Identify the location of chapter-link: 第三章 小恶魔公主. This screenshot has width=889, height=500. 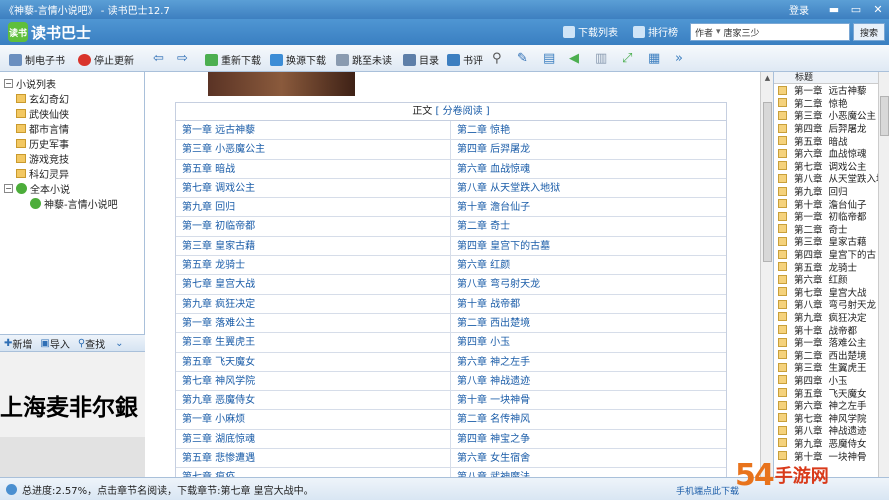
(313, 149).